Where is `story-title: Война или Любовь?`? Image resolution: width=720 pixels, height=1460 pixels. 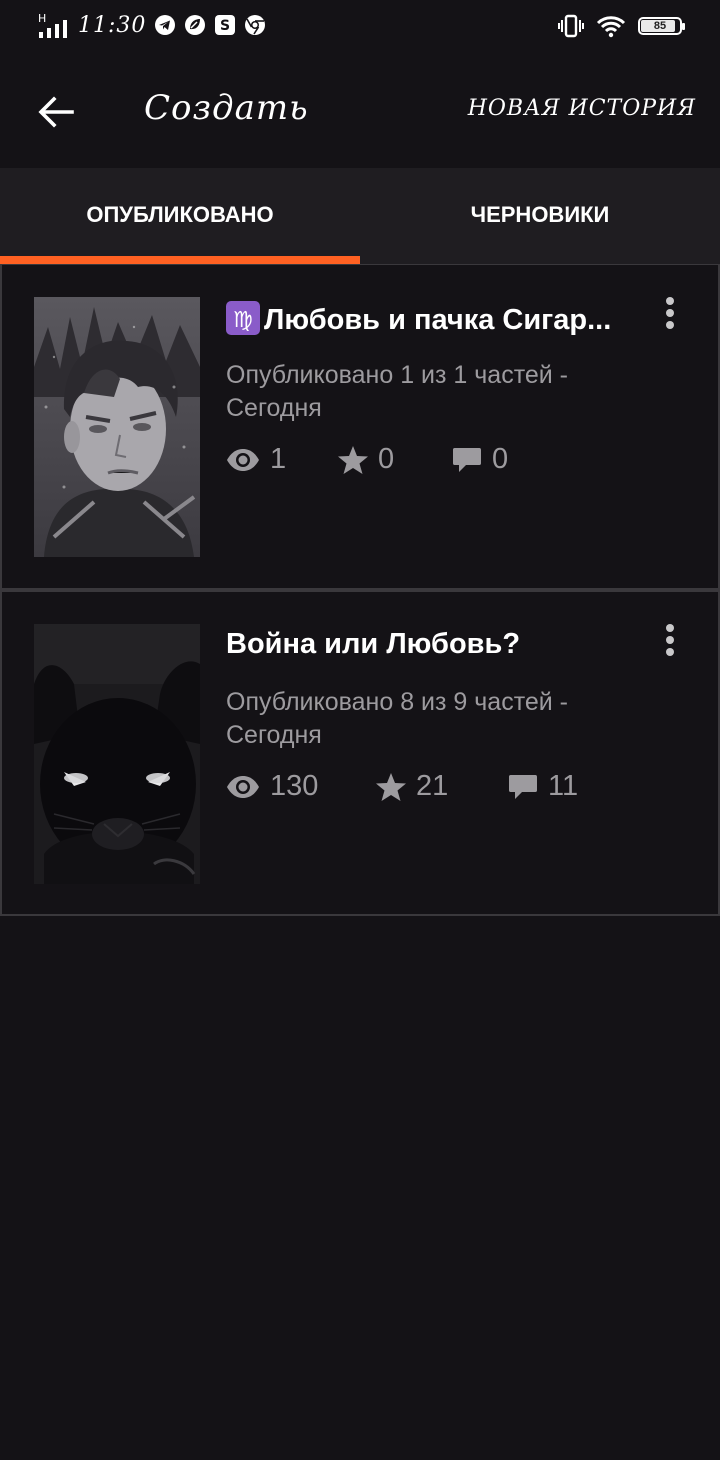 story-title: Война или Любовь? is located at coordinates (431, 644).